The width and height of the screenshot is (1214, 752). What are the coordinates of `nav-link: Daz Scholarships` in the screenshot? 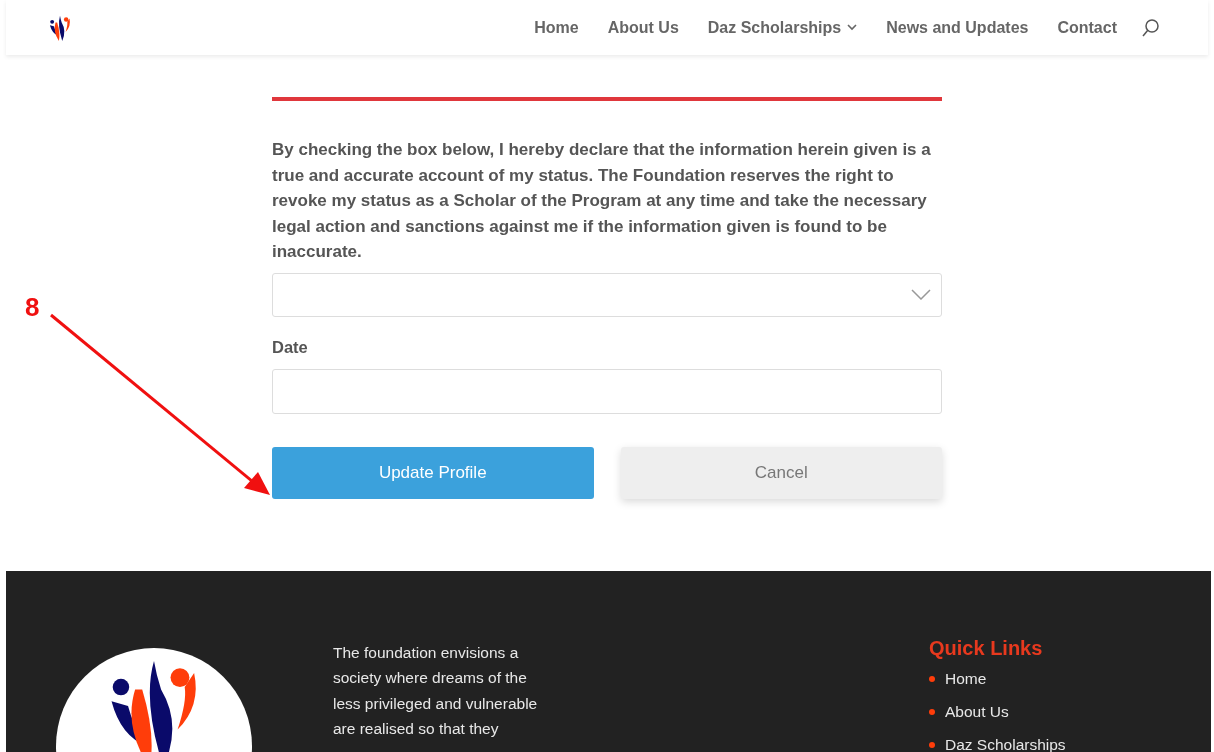 It's located at (782, 27).